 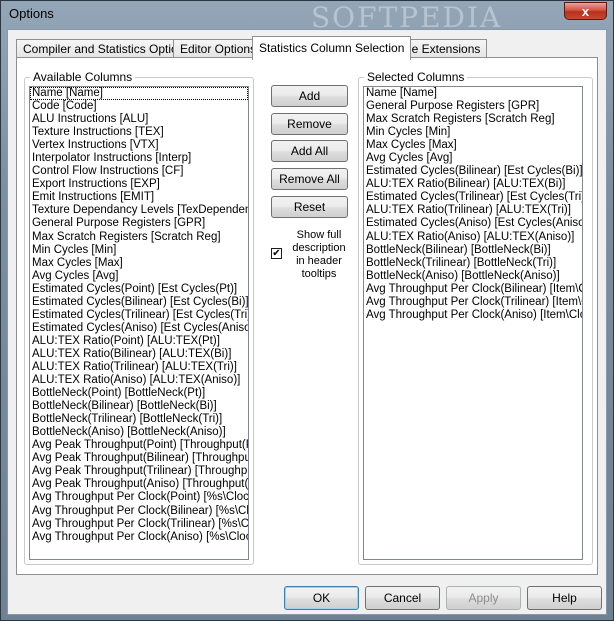 I want to click on apply-button: Apply, so click(x=483, y=598).